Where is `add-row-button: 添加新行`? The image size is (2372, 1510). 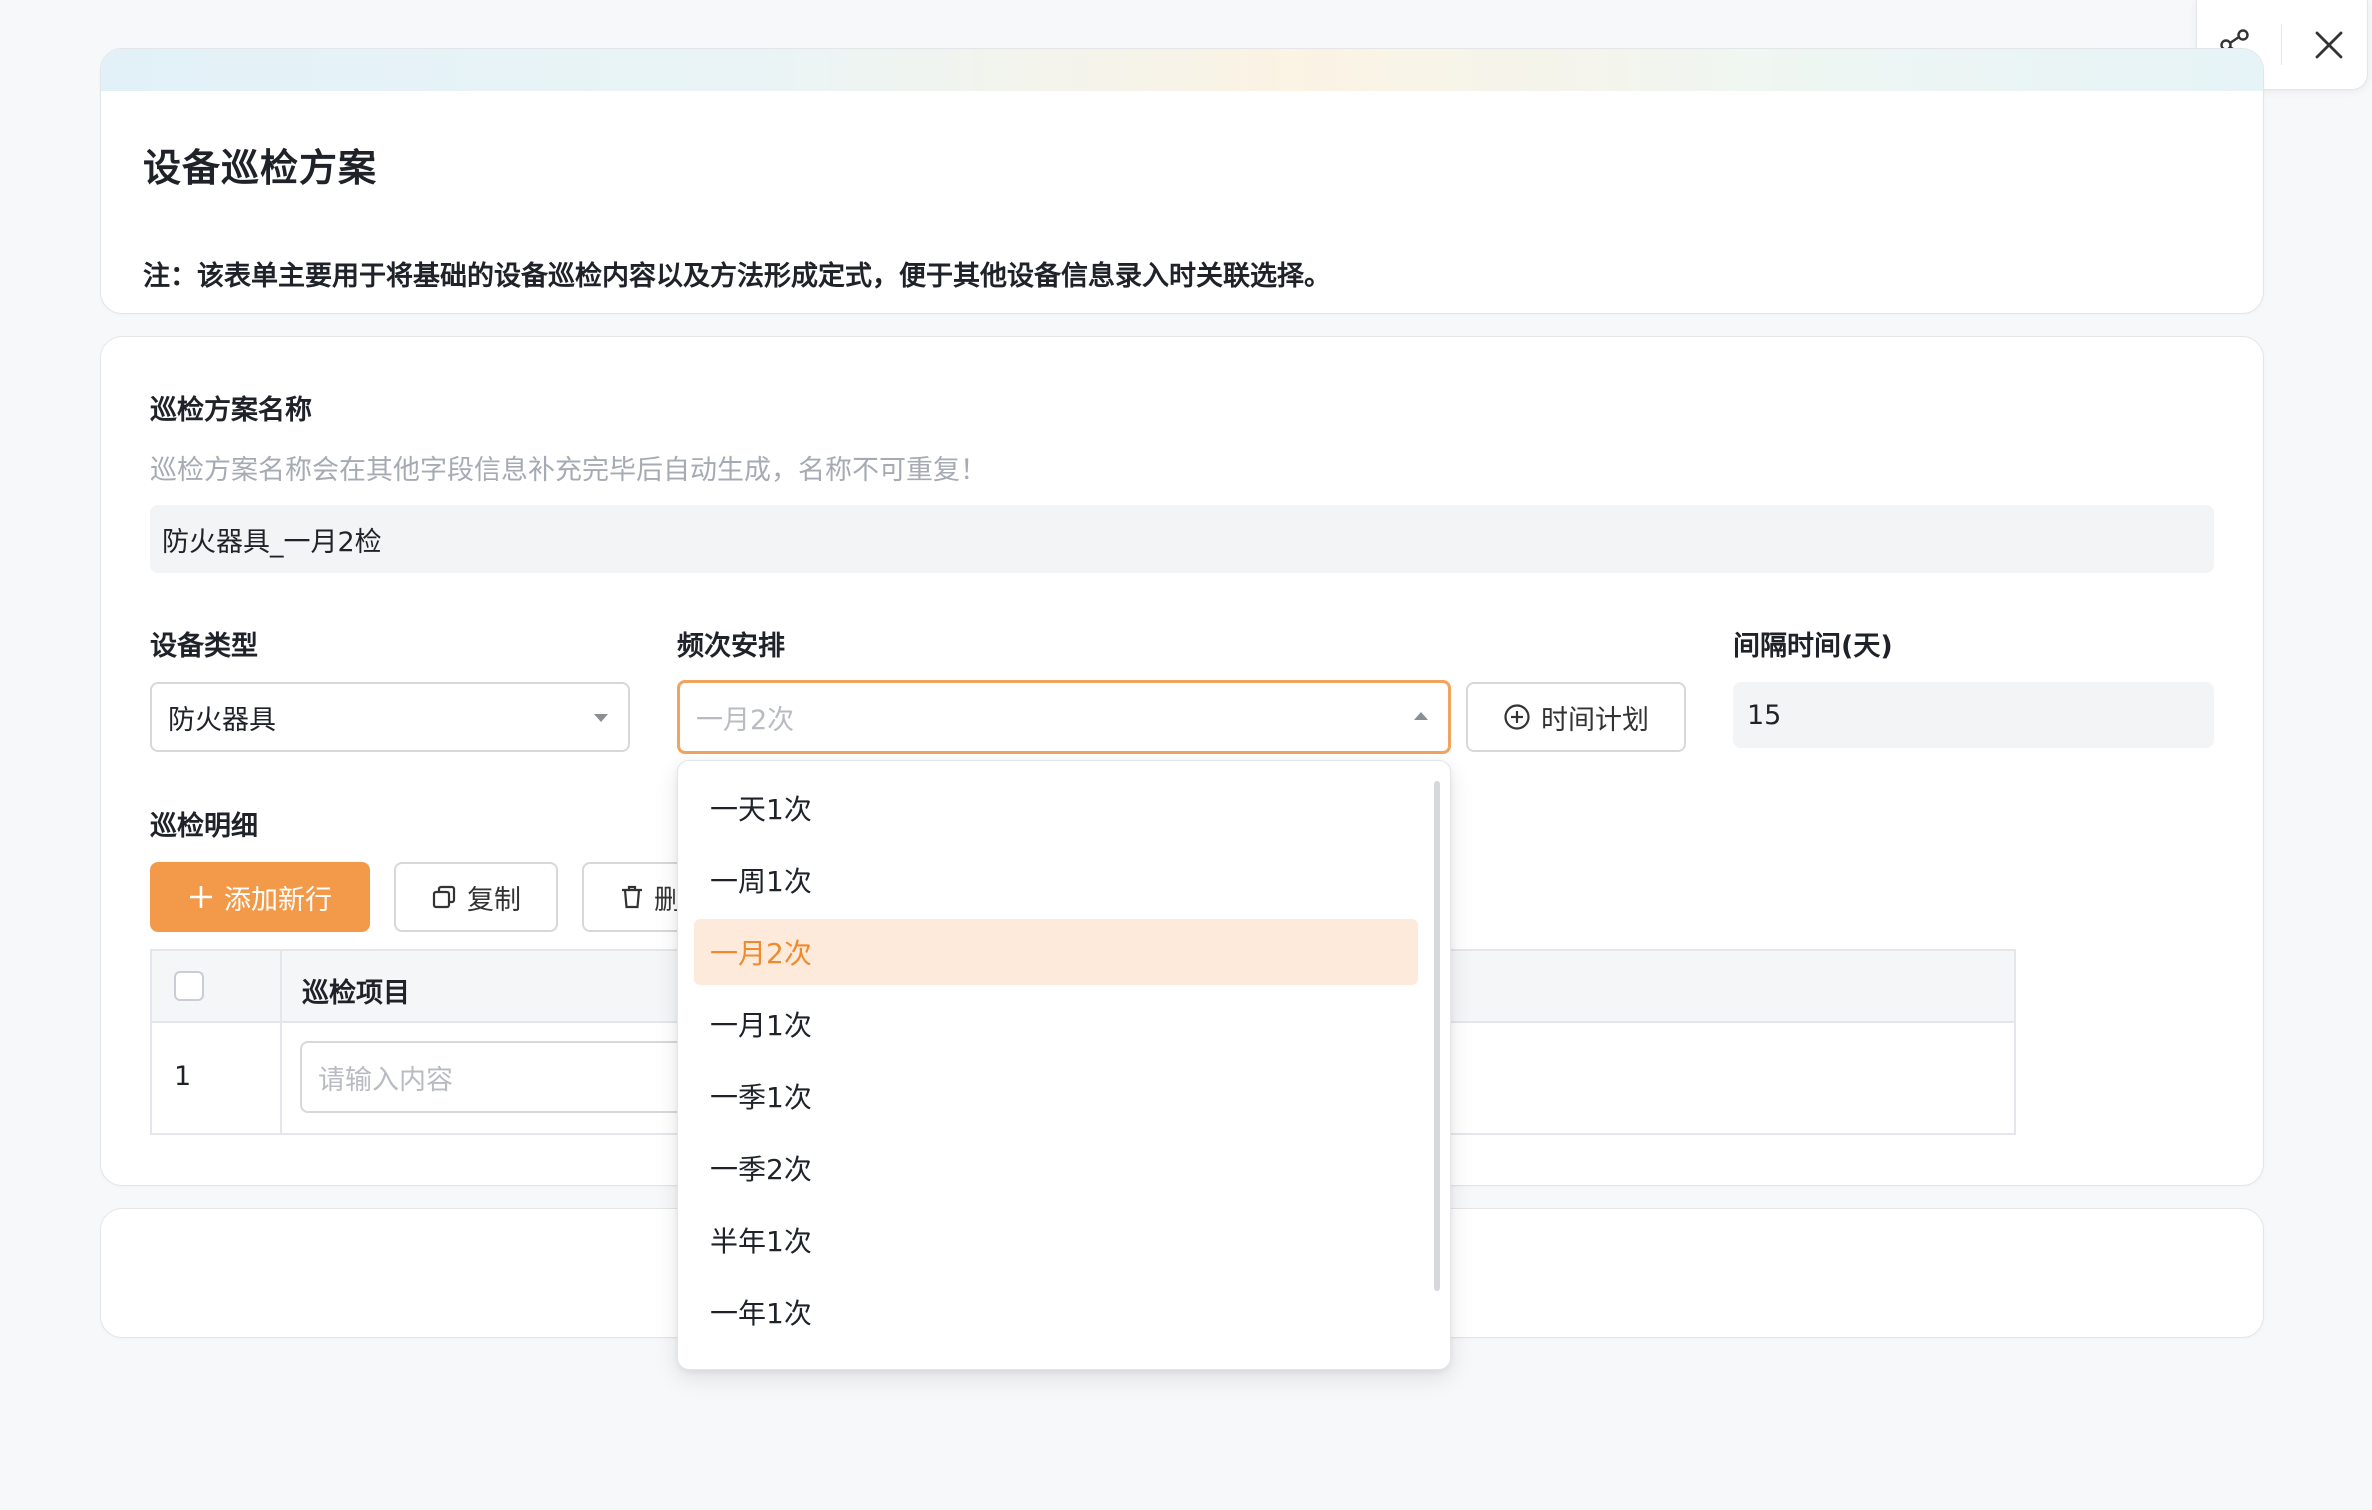
add-row-button: 添加新行 is located at coordinates (260, 897).